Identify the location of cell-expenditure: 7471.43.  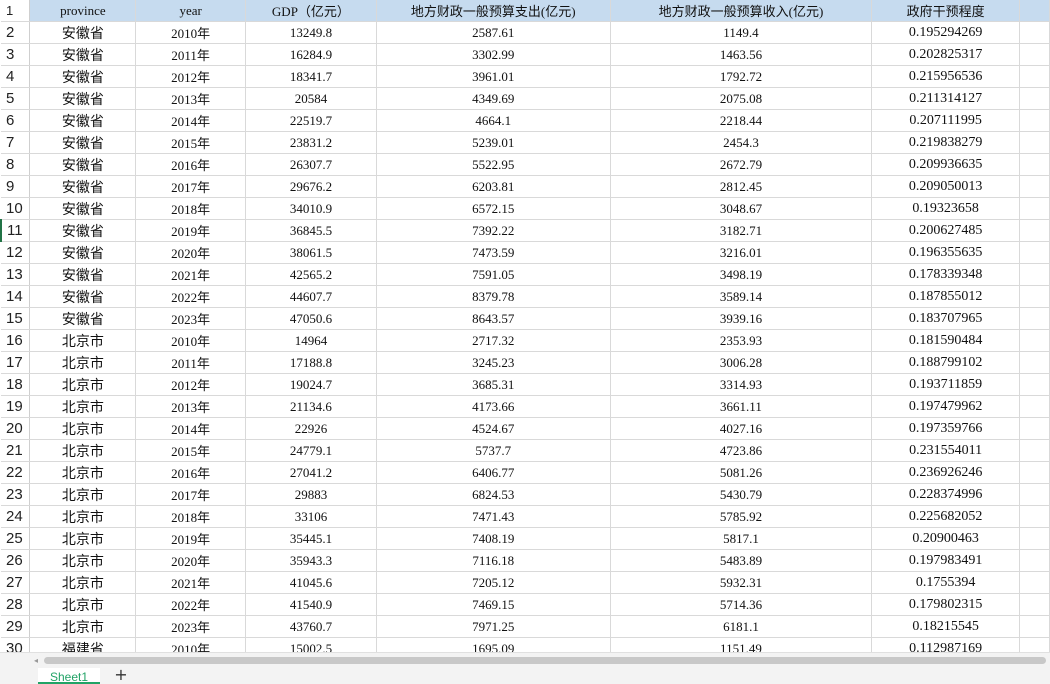
(493, 516).